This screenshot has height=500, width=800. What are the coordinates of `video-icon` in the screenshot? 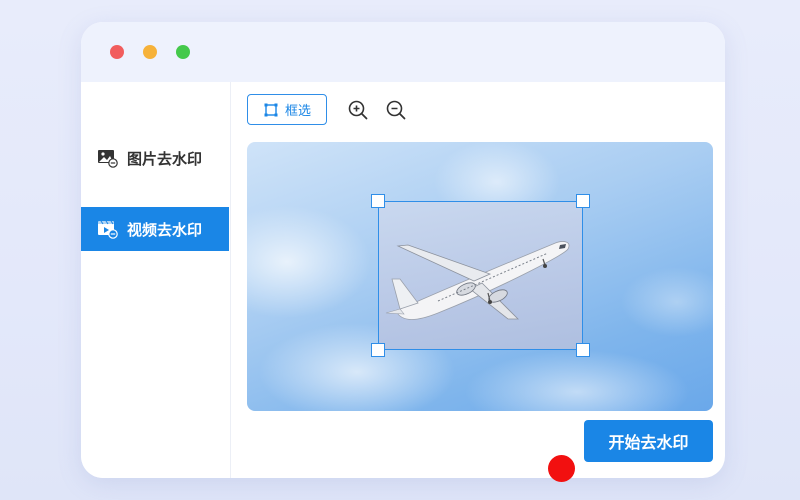 It's located at (108, 229).